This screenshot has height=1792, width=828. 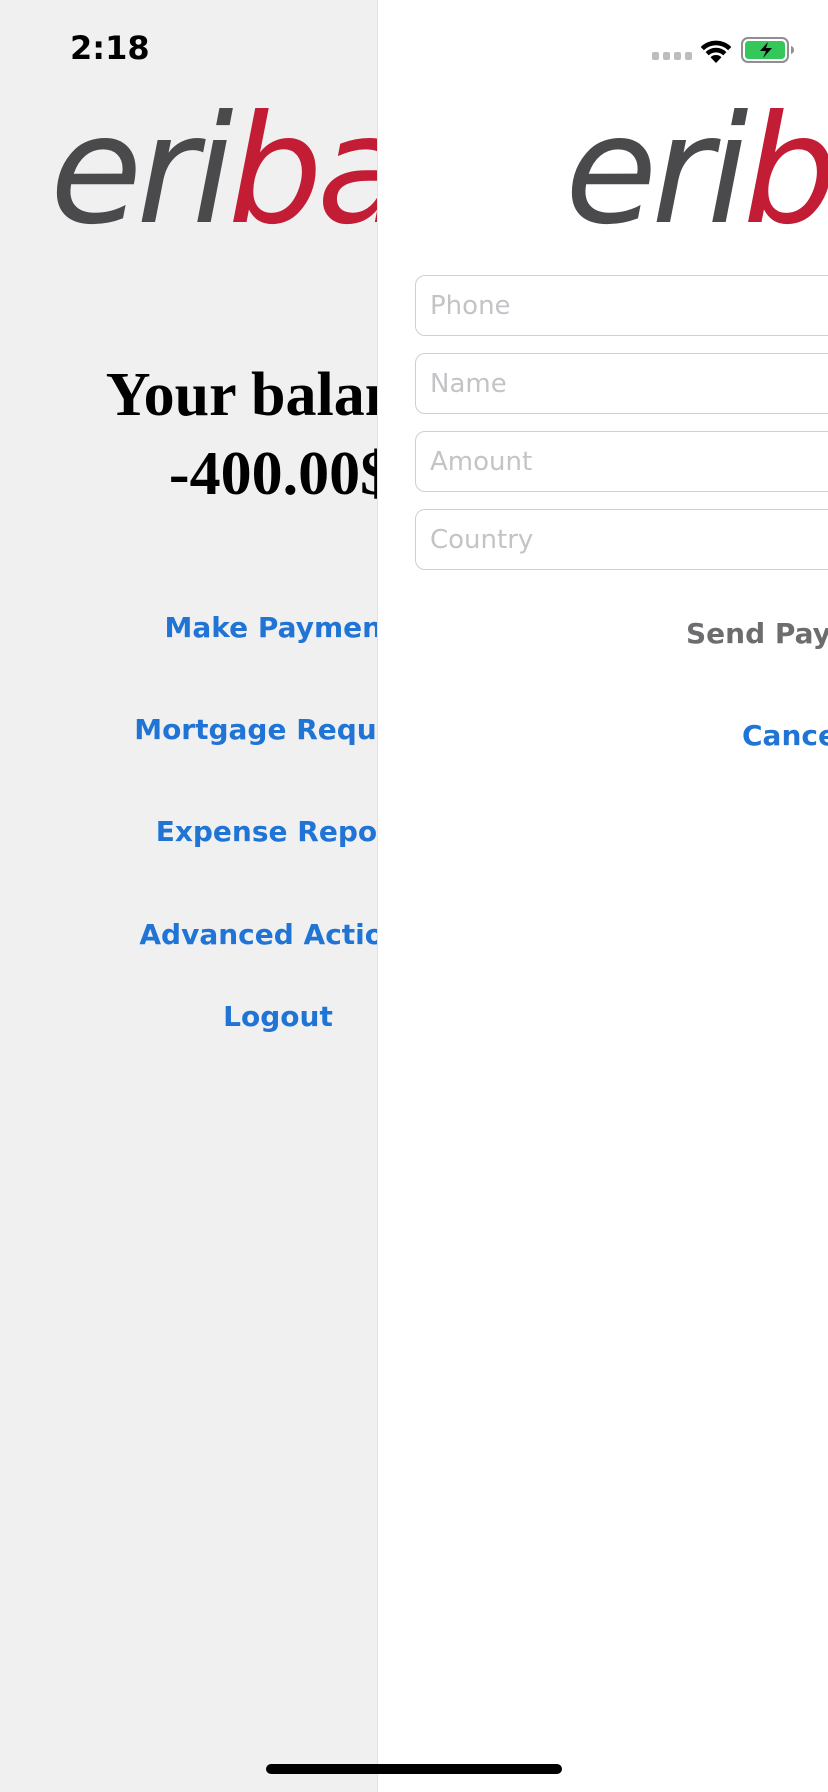 What do you see at coordinates (414, 1769) in the screenshot?
I see `home-indicator` at bounding box center [414, 1769].